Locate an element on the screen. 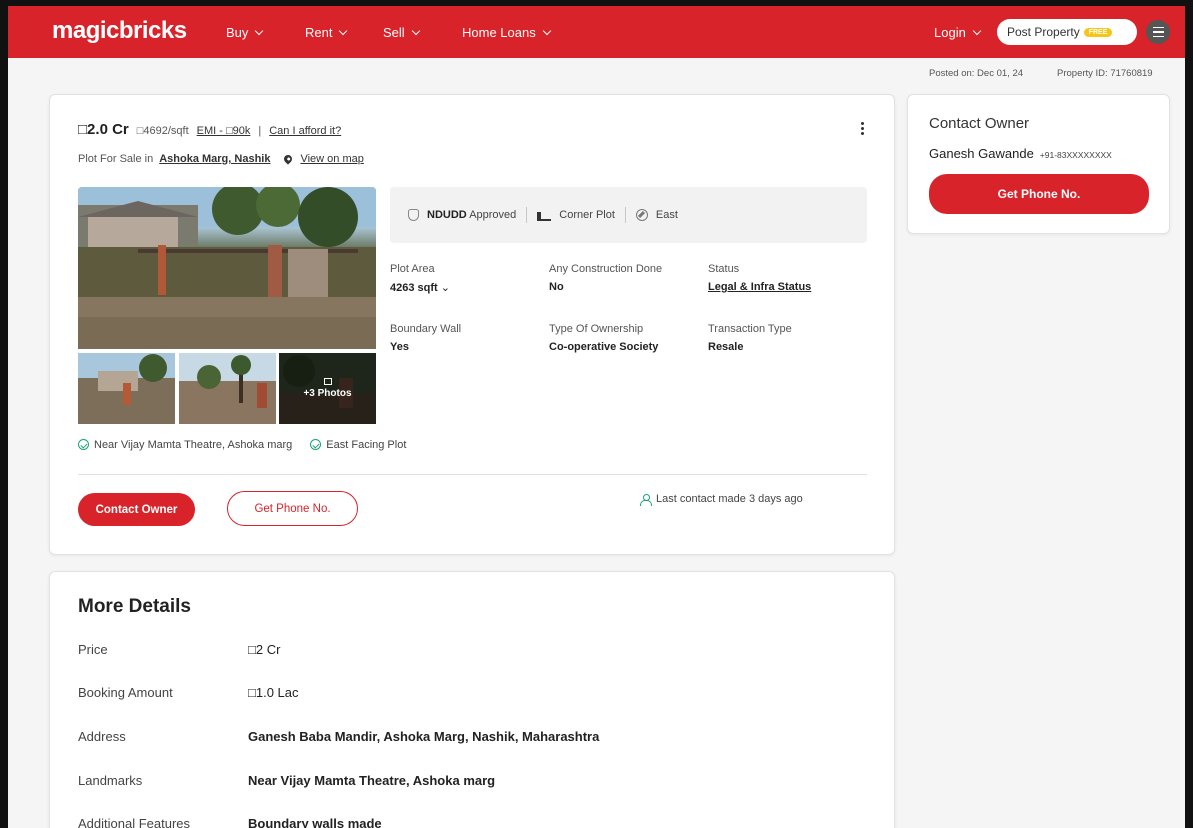 This screenshot has width=1193, height=828. attr-value: No is located at coordinates (556, 287).